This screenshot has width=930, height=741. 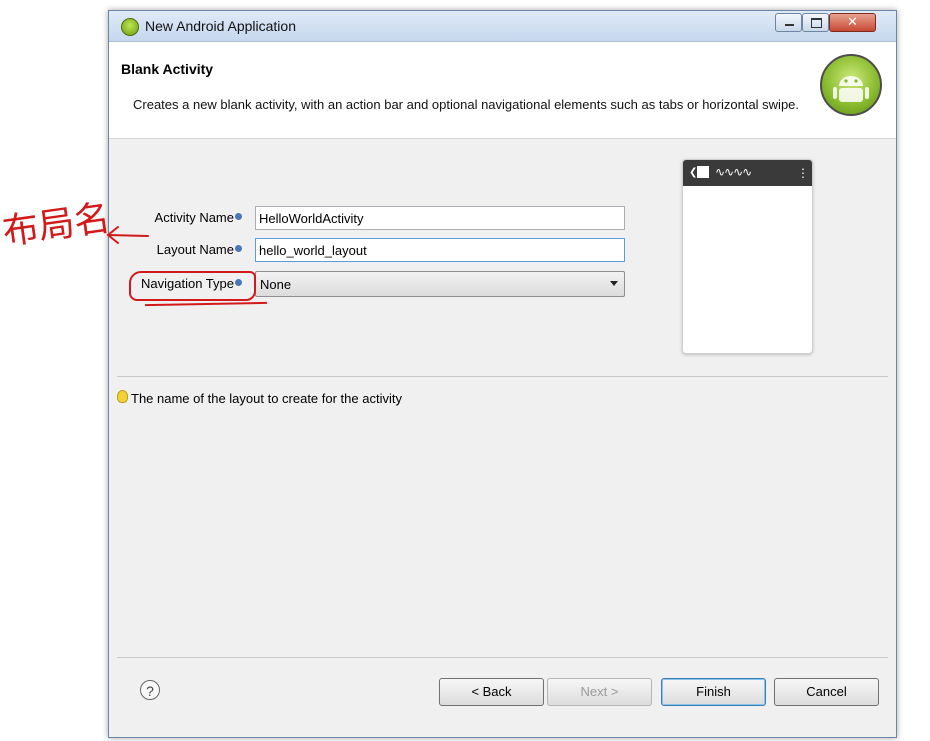 I want to click on layout-name-field: hello_world_layout, so click(x=440, y=250).